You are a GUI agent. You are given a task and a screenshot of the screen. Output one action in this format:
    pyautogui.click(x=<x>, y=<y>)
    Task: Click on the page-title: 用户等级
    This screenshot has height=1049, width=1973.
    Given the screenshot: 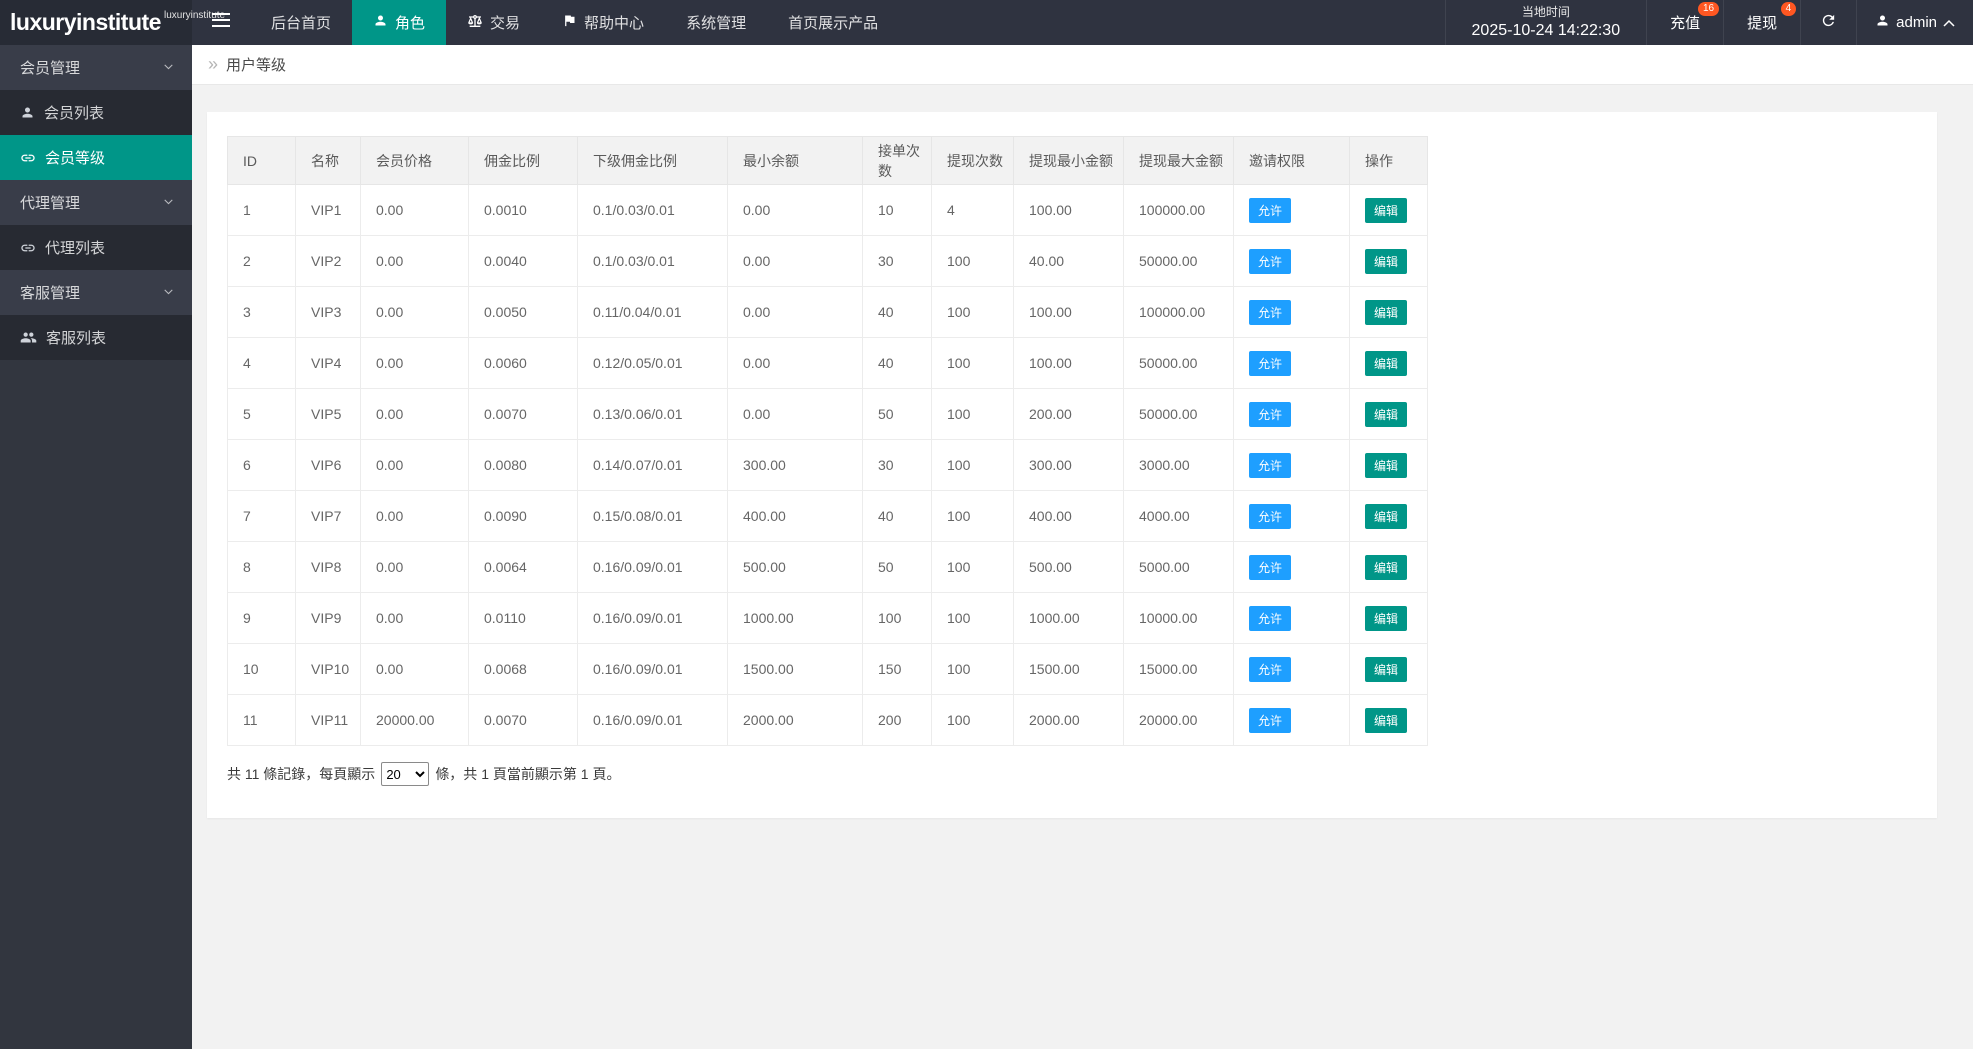 What is the action you would take?
    pyautogui.click(x=256, y=65)
    